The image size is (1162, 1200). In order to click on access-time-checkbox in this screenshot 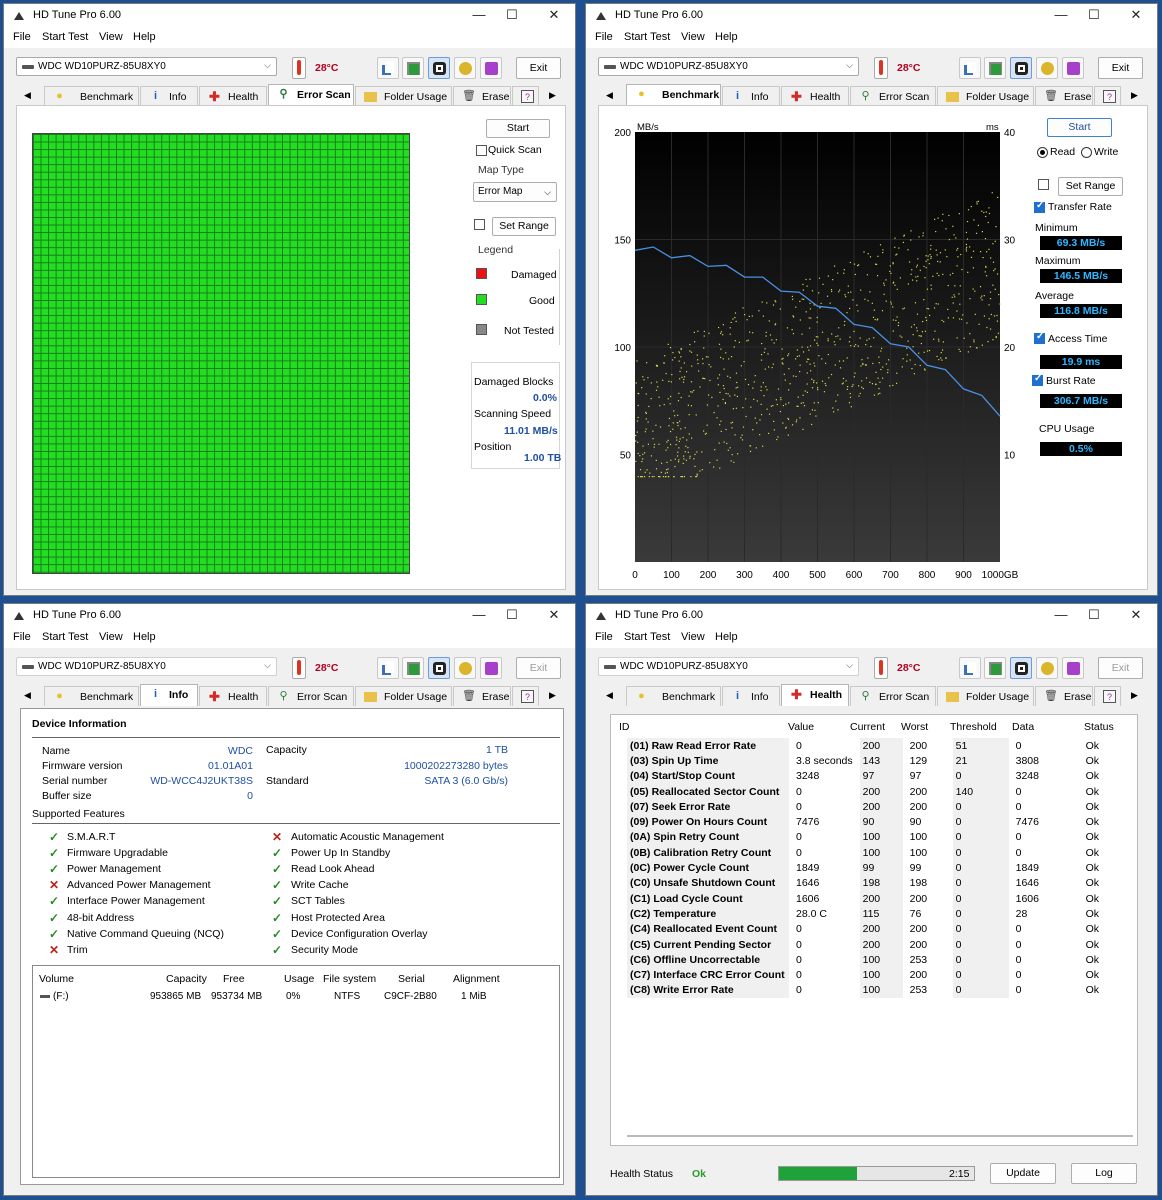, I will do `click(1039, 337)`.